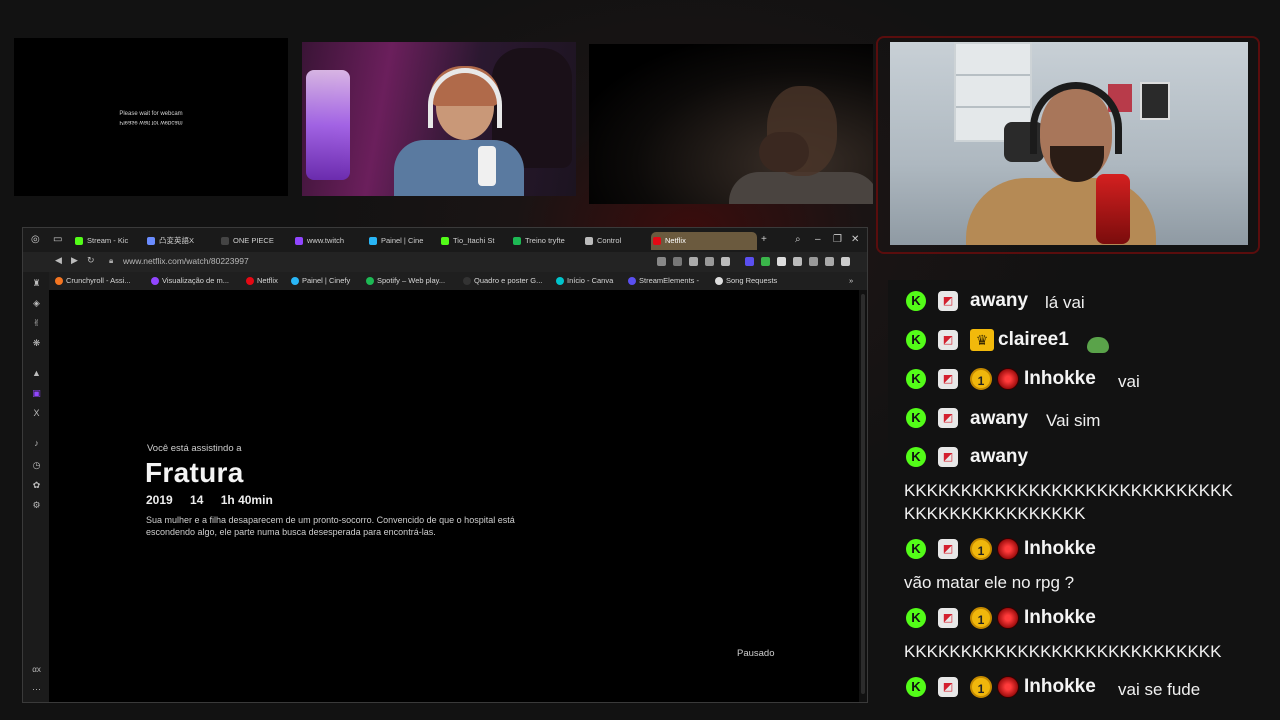  Describe the element at coordinates (517, 241) in the screenshot. I see `spotify-icon` at that location.